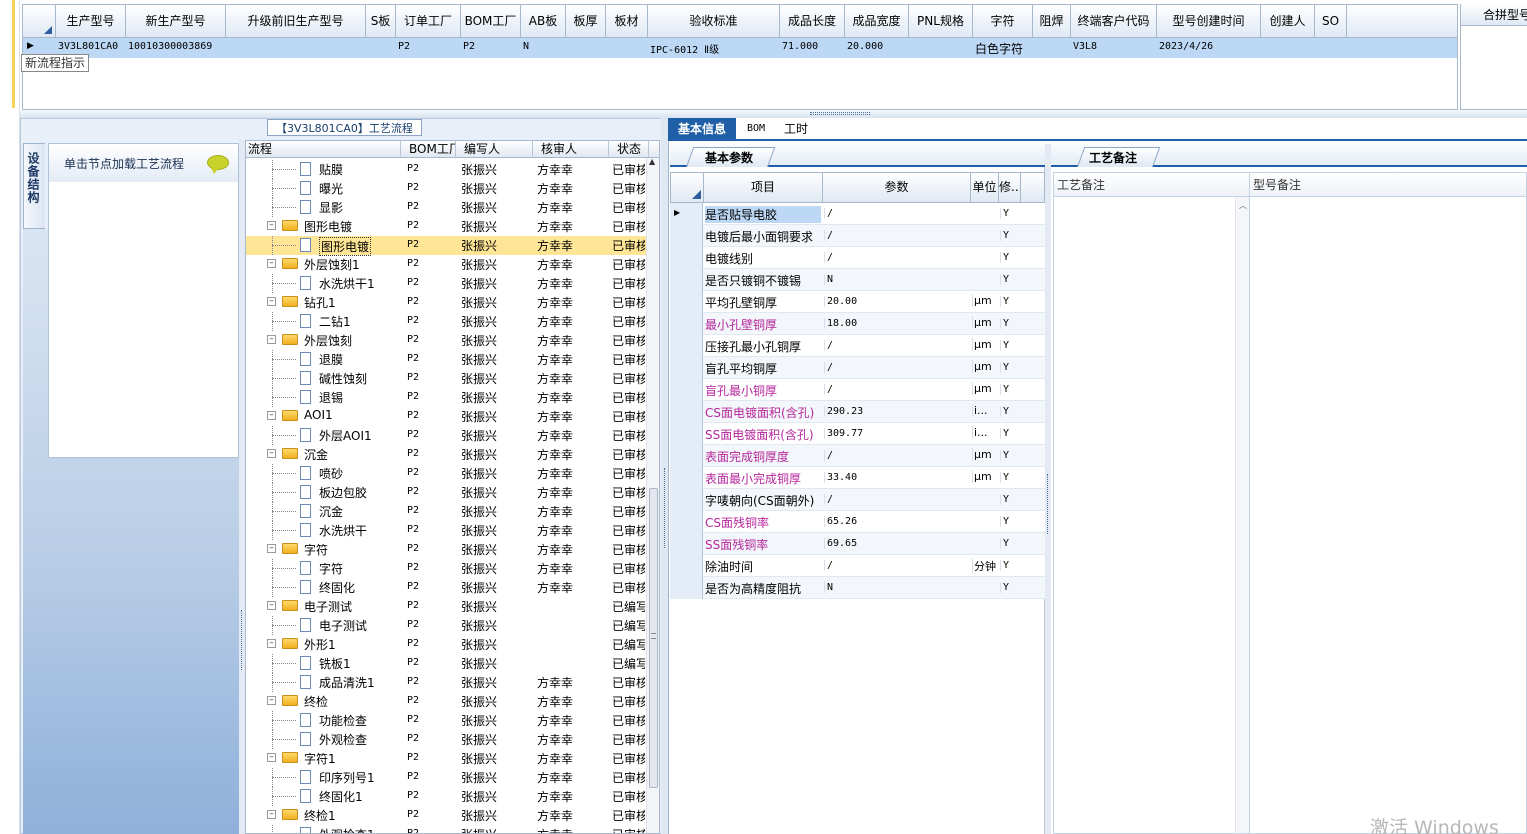  Describe the element at coordinates (1151, 503) in the screenshot. I see `process-remark-box: 工艺备注 ︿` at that location.